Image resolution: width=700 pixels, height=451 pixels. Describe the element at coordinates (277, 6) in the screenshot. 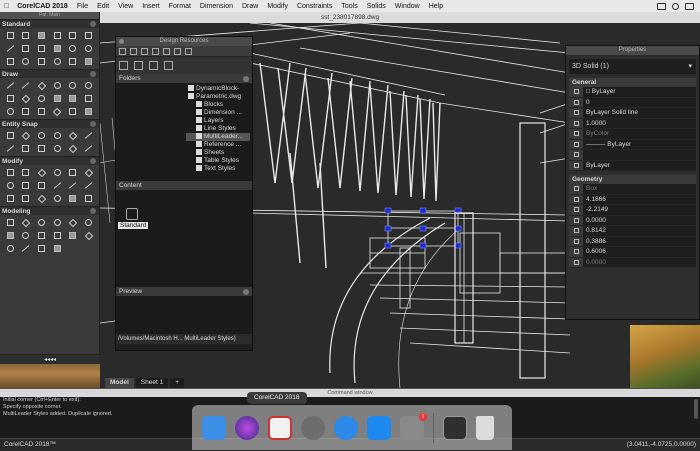

I see `menu-modify: Modify` at that location.